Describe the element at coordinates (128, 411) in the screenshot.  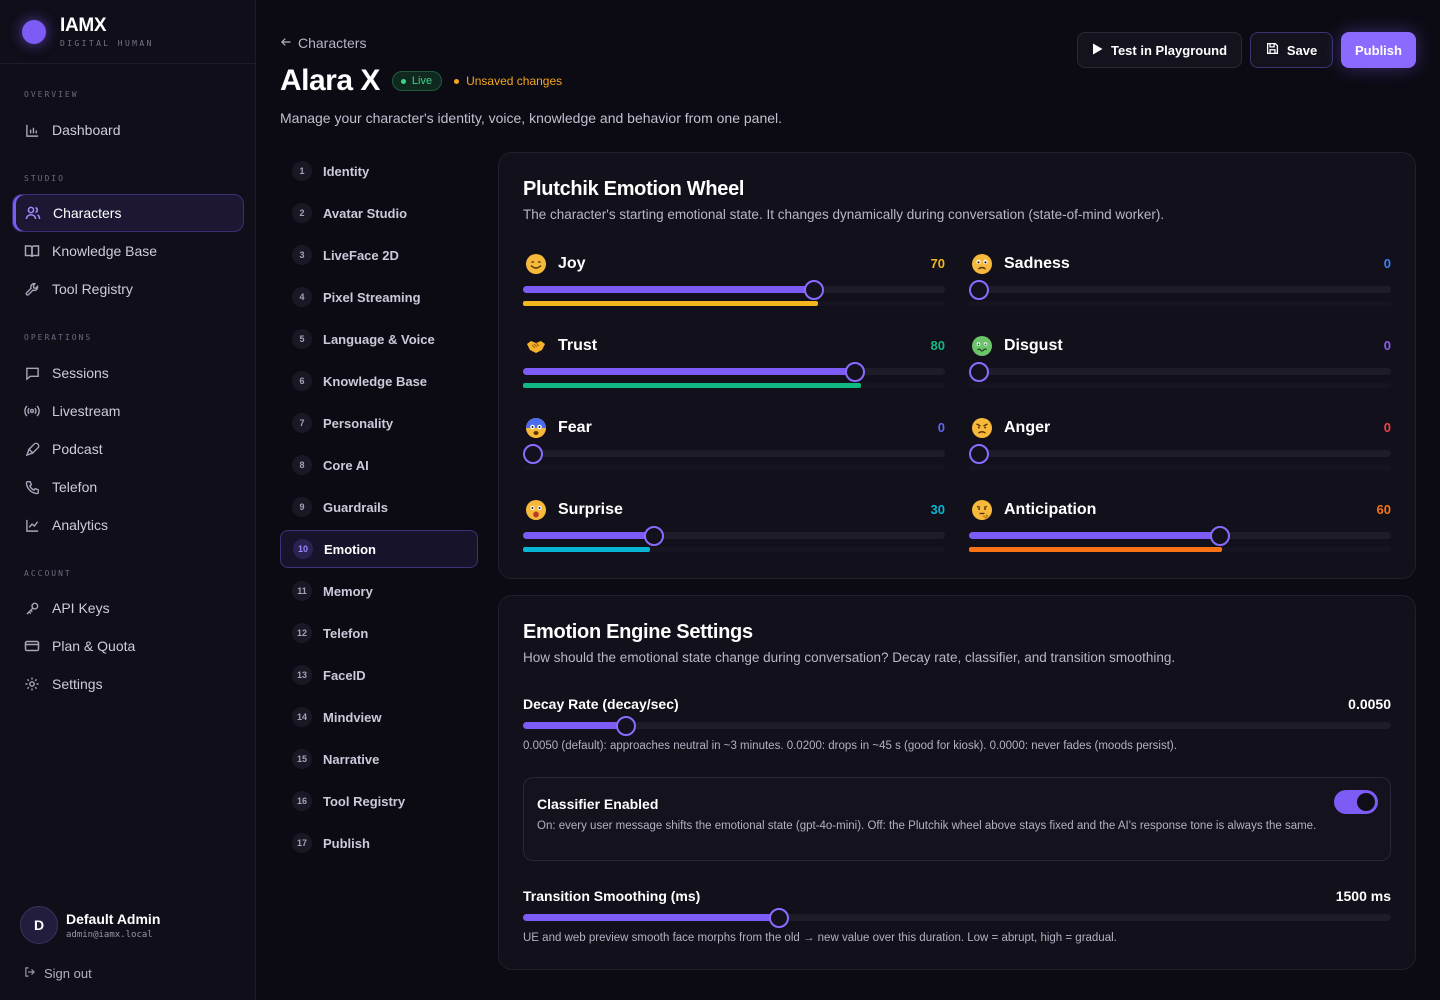
I see `sidebar-item-livestream: Livestream` at that location.